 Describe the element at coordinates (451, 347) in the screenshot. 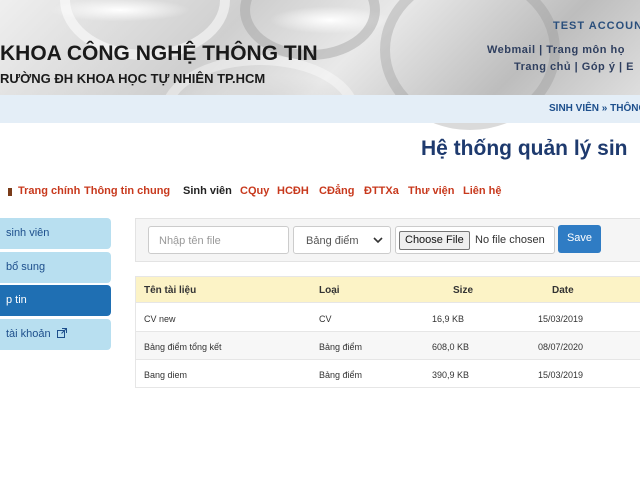

I see `file-size: 608,0 KB` at that location.